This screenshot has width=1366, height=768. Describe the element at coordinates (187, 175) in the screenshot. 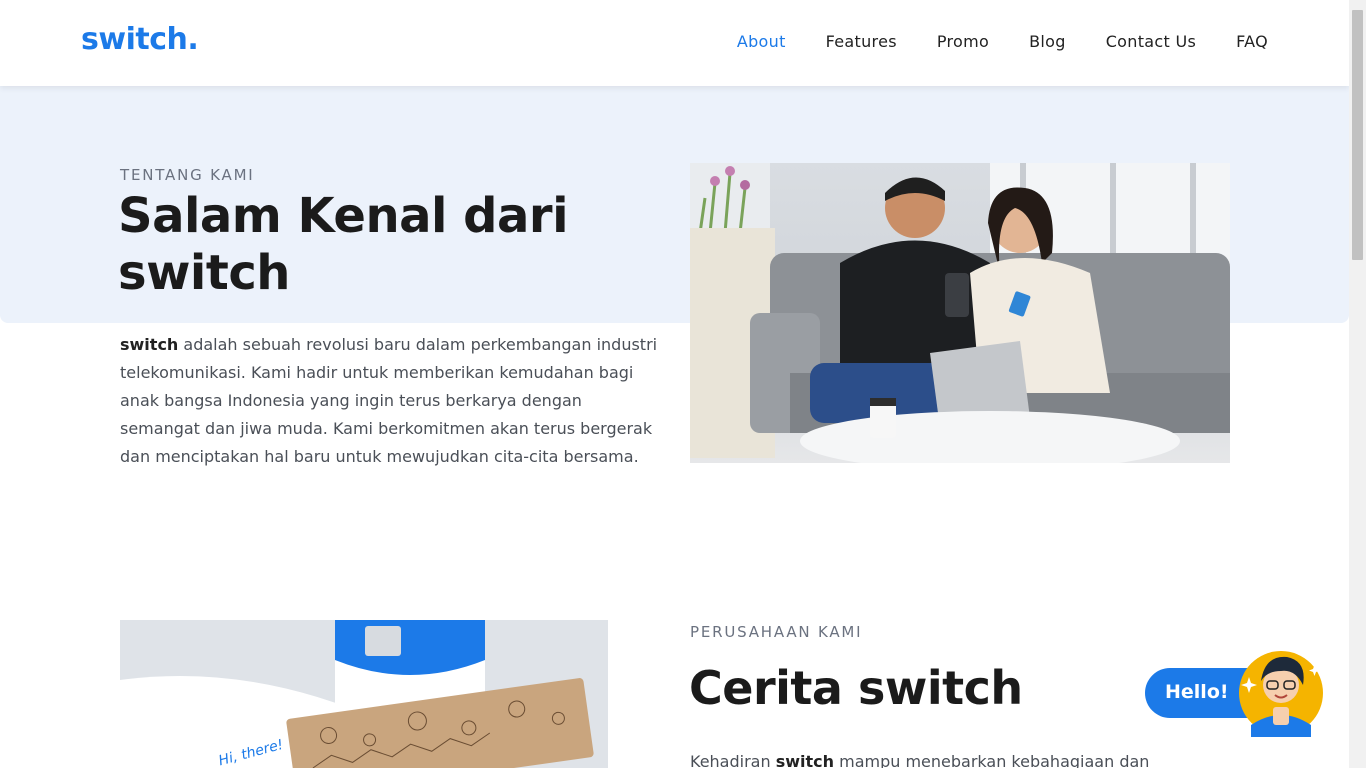

I see `about-eyebrow: TENTANG KAMI` at that location.